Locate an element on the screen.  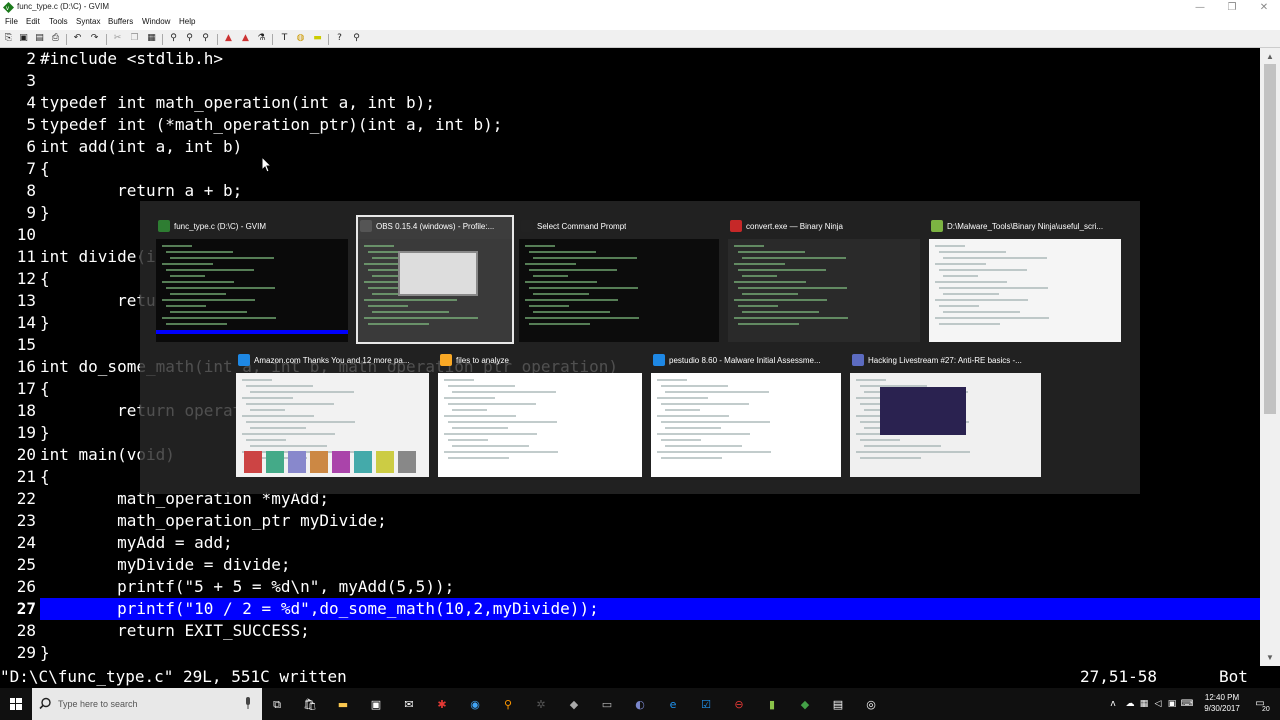
find-prev-icon: ⚲ is located at coordinates (205, 38).